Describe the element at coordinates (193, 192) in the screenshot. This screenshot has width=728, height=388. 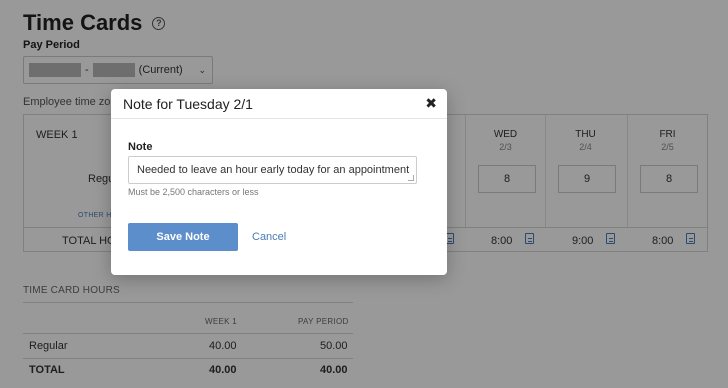
I see `character-limit-hint: Must be 2,500 characters or less` at that location.